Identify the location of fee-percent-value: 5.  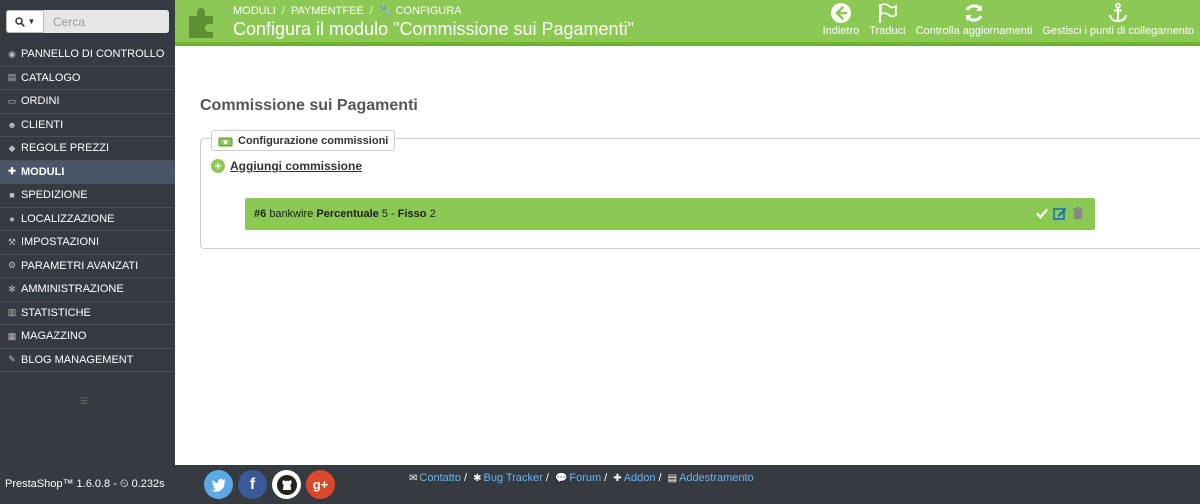
(384, 214).